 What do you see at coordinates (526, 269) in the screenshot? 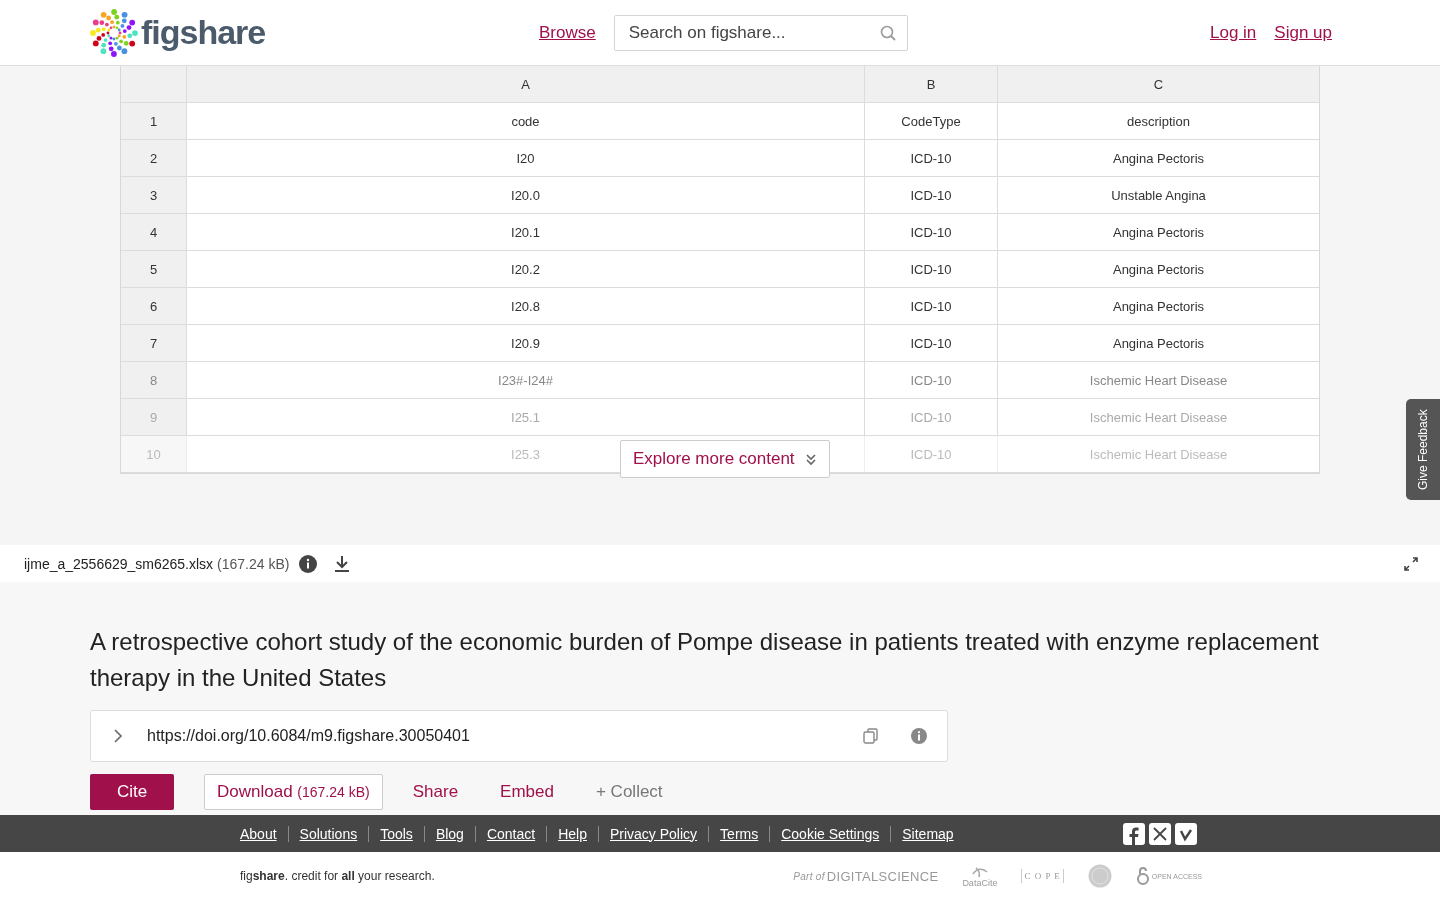
I see `table-cell: I20.2` at bounding box center [526, 269].